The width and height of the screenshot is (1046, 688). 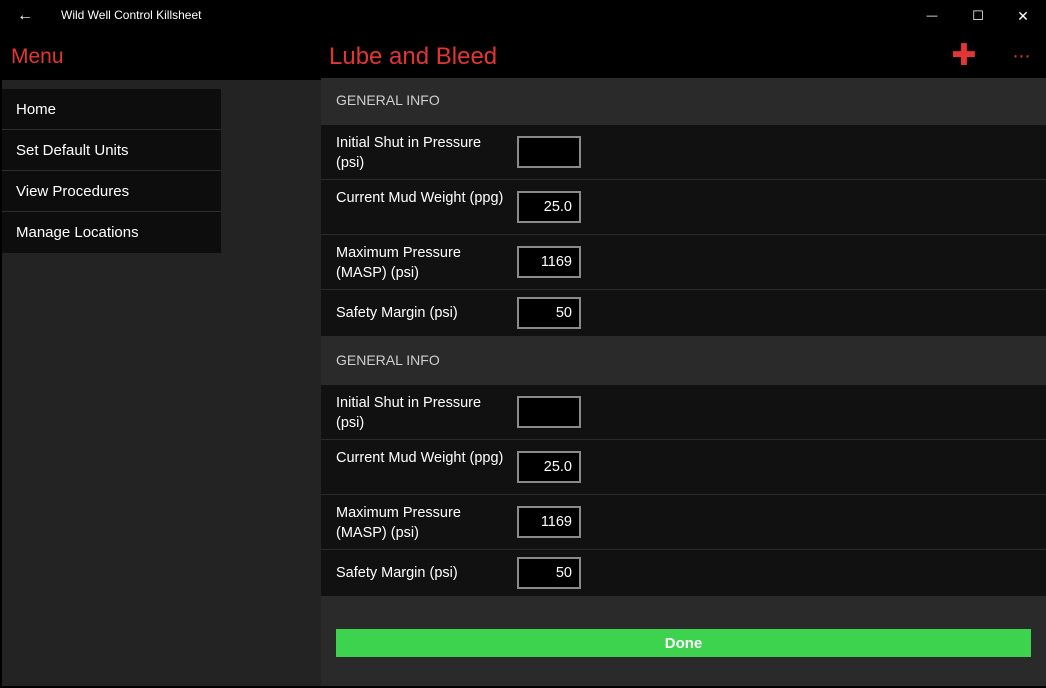 What do you see at coordinates (111, 150) in the screenshot?
I see `menu-item-set-default-units: Set Default Units` at bounding box center [111, 150].